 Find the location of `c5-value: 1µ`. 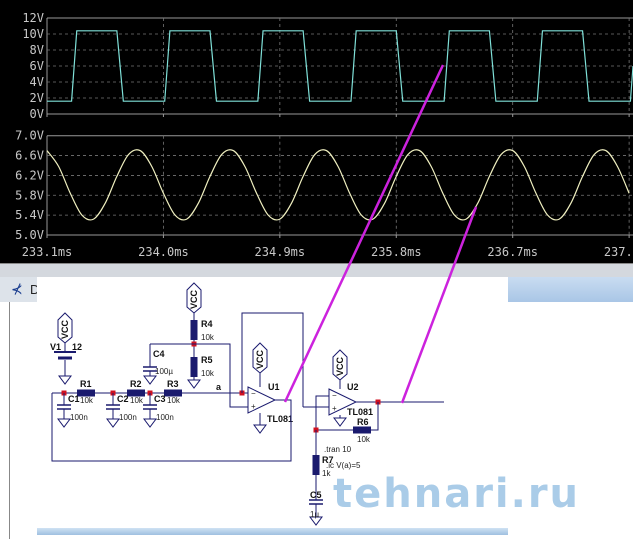

c5-value: 1µ is located at coordinates (314, 514).